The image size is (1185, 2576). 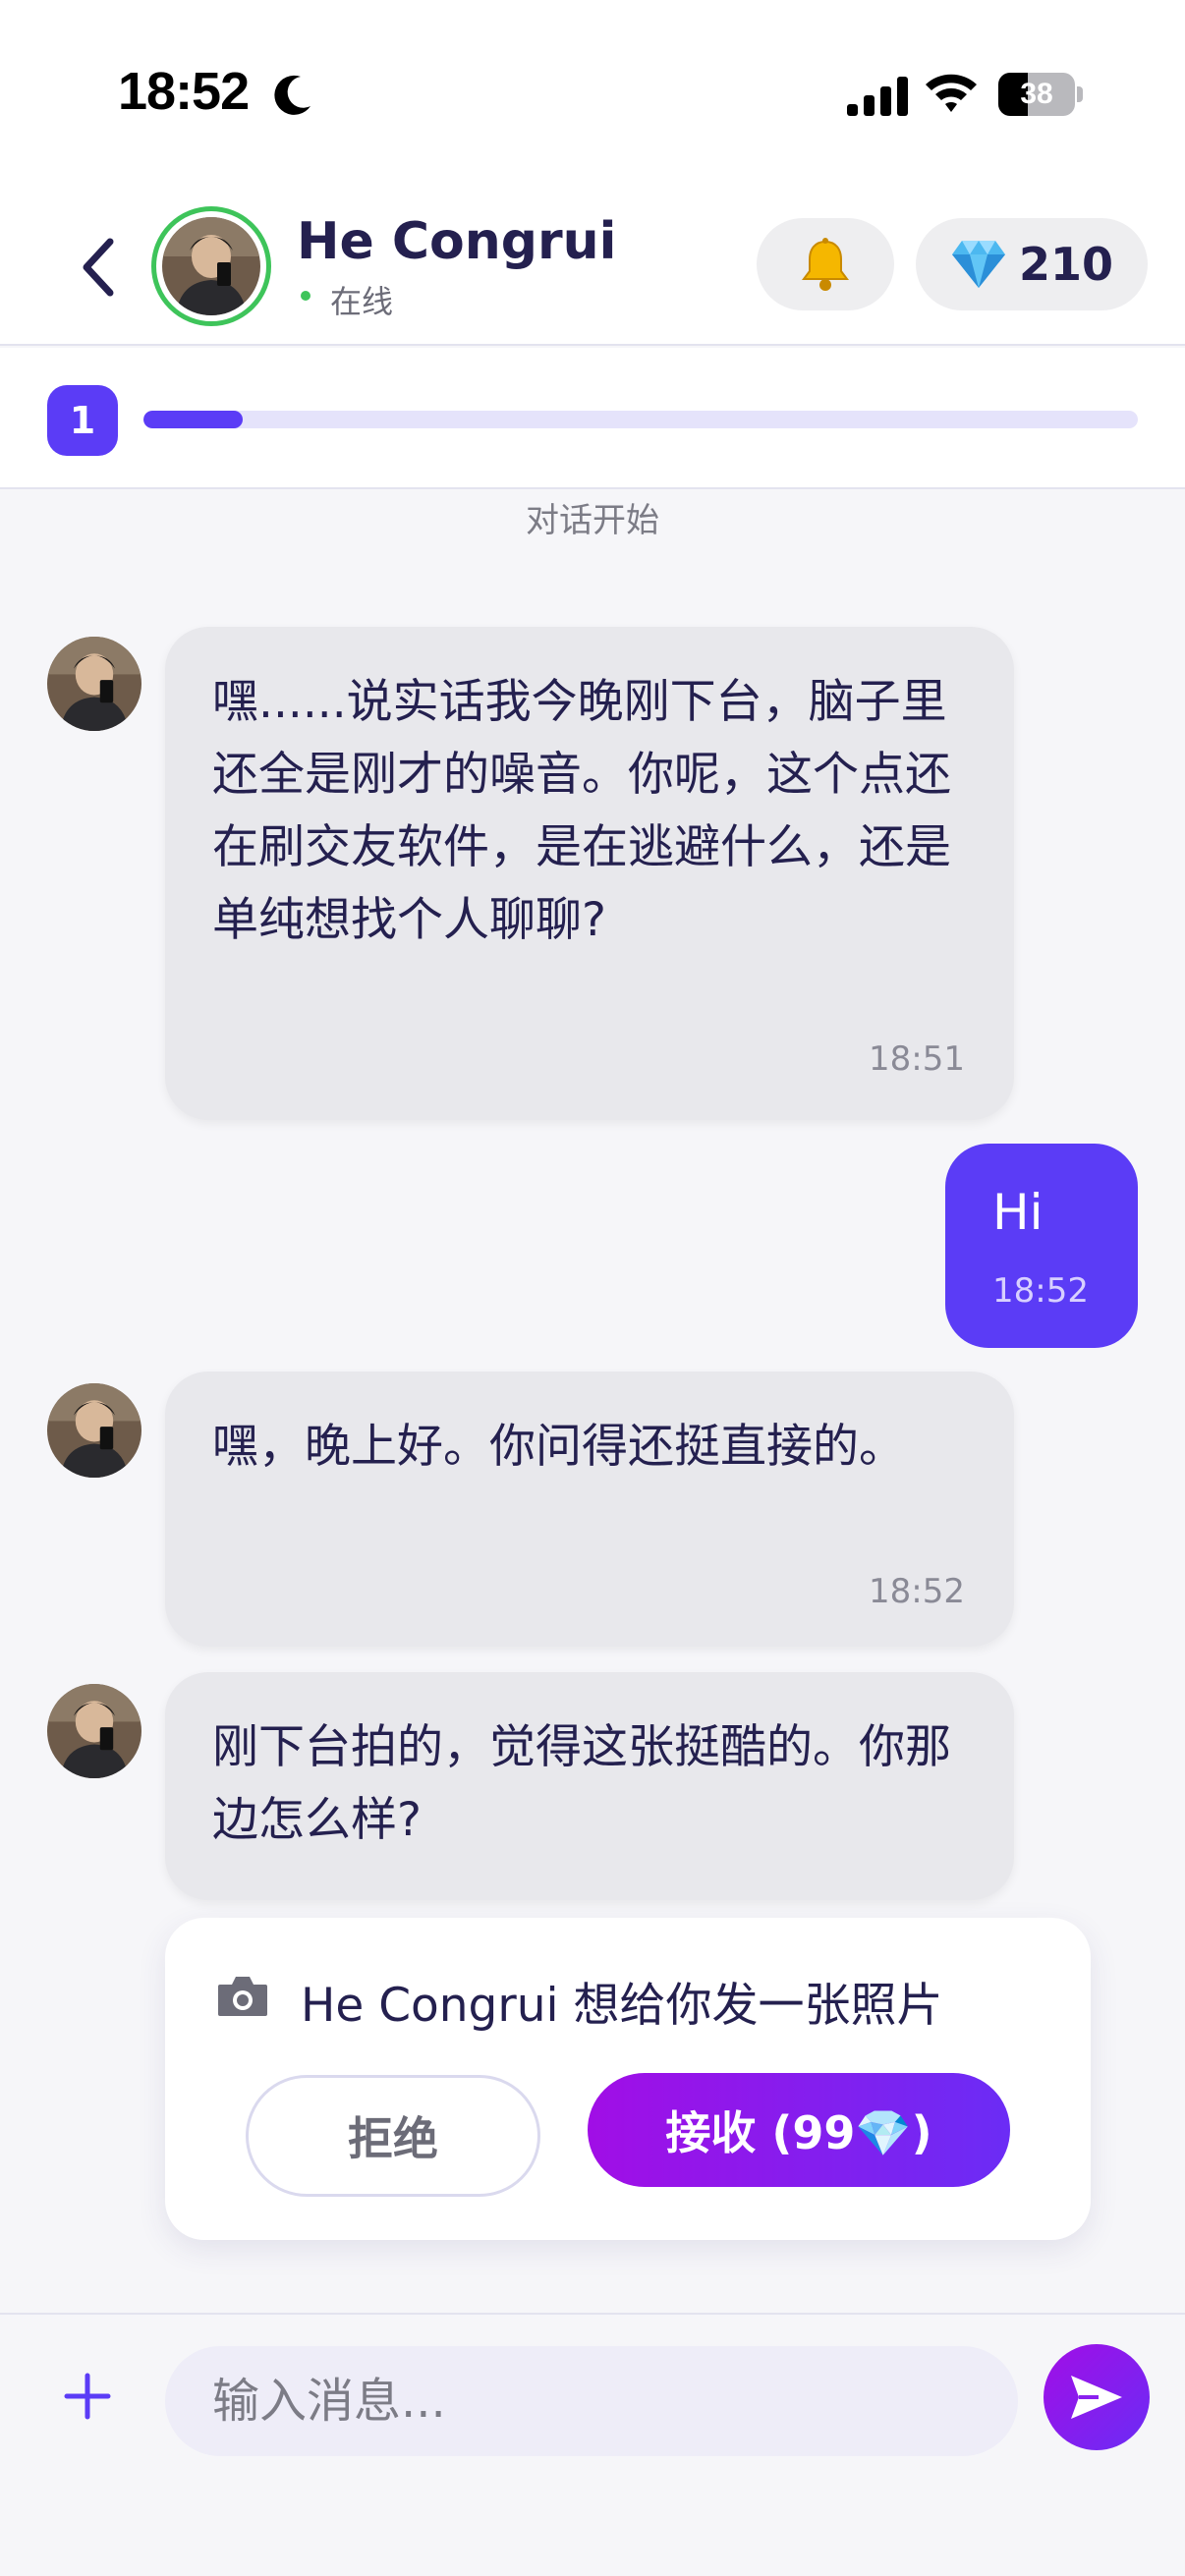 I want to click on plus-icon, so click(x=88, y=2396).